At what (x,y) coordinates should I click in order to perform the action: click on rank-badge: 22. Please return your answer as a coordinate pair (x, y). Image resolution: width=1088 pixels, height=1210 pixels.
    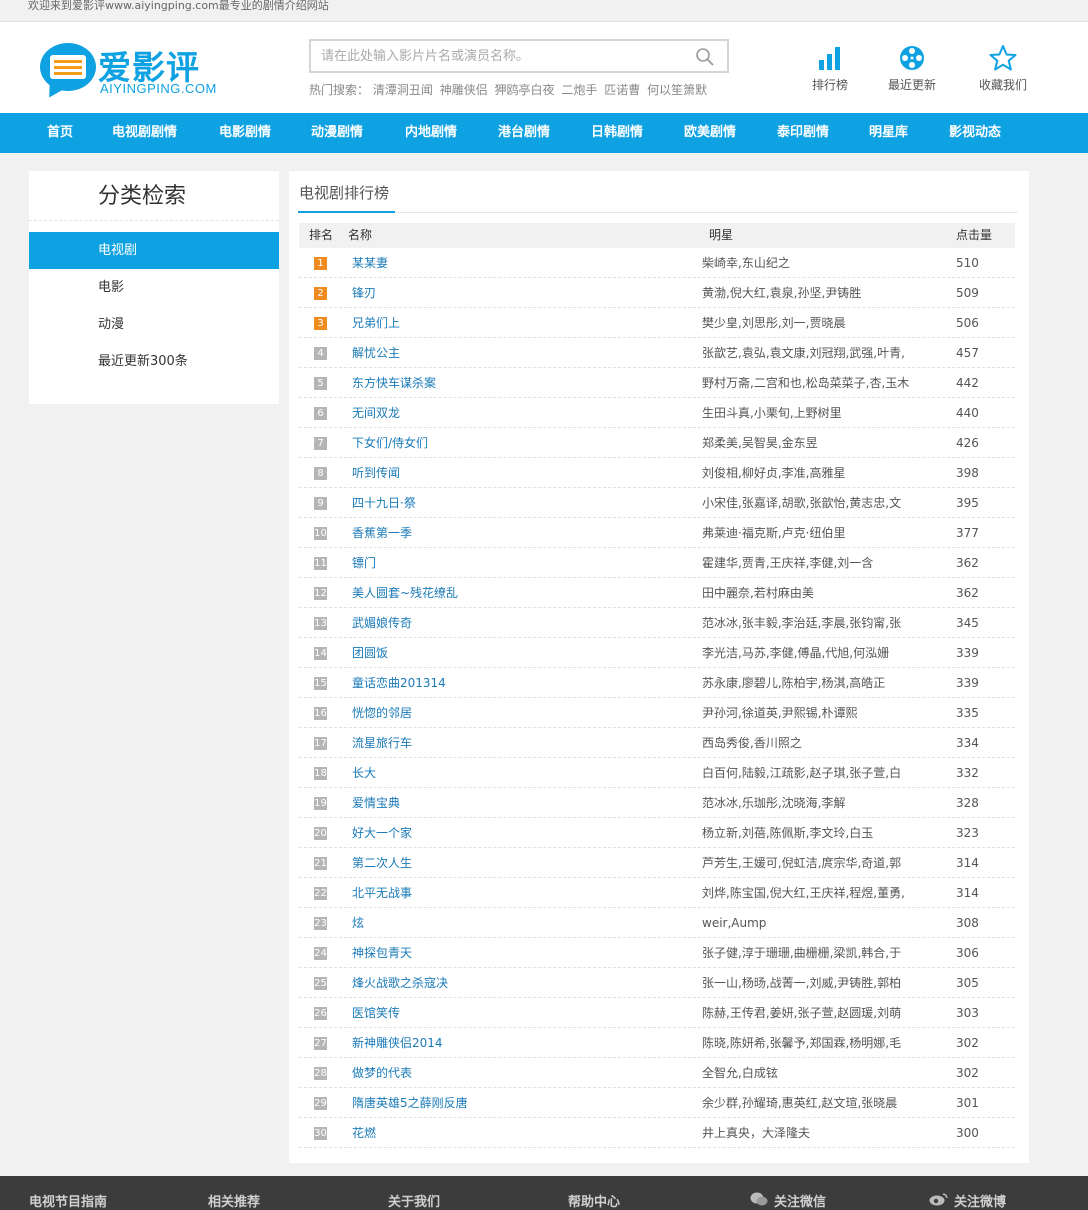
    Looking at the image, I should click on (320, 893).